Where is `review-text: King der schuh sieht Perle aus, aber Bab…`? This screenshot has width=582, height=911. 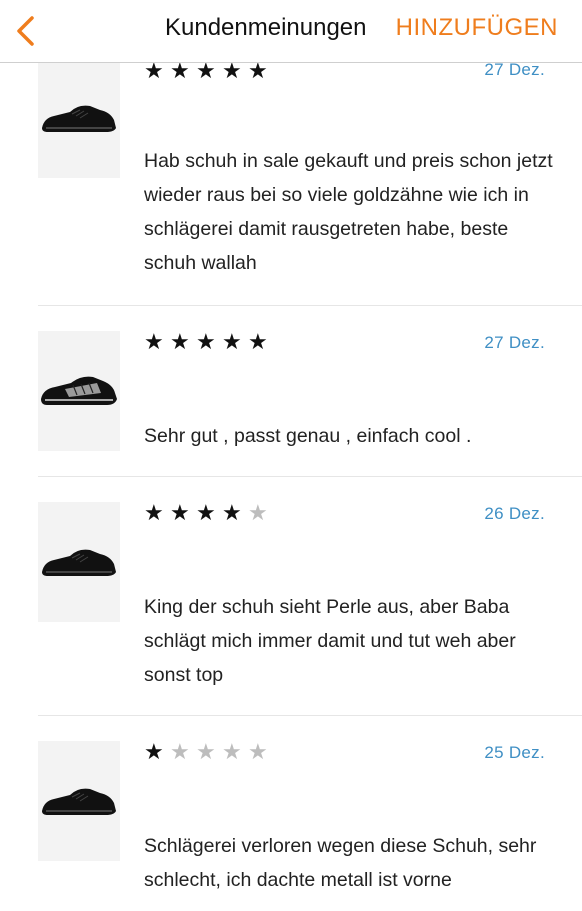 review-text: King der schuh sieht Perle aus, aber Bab… is located at coordinates (330, 641).